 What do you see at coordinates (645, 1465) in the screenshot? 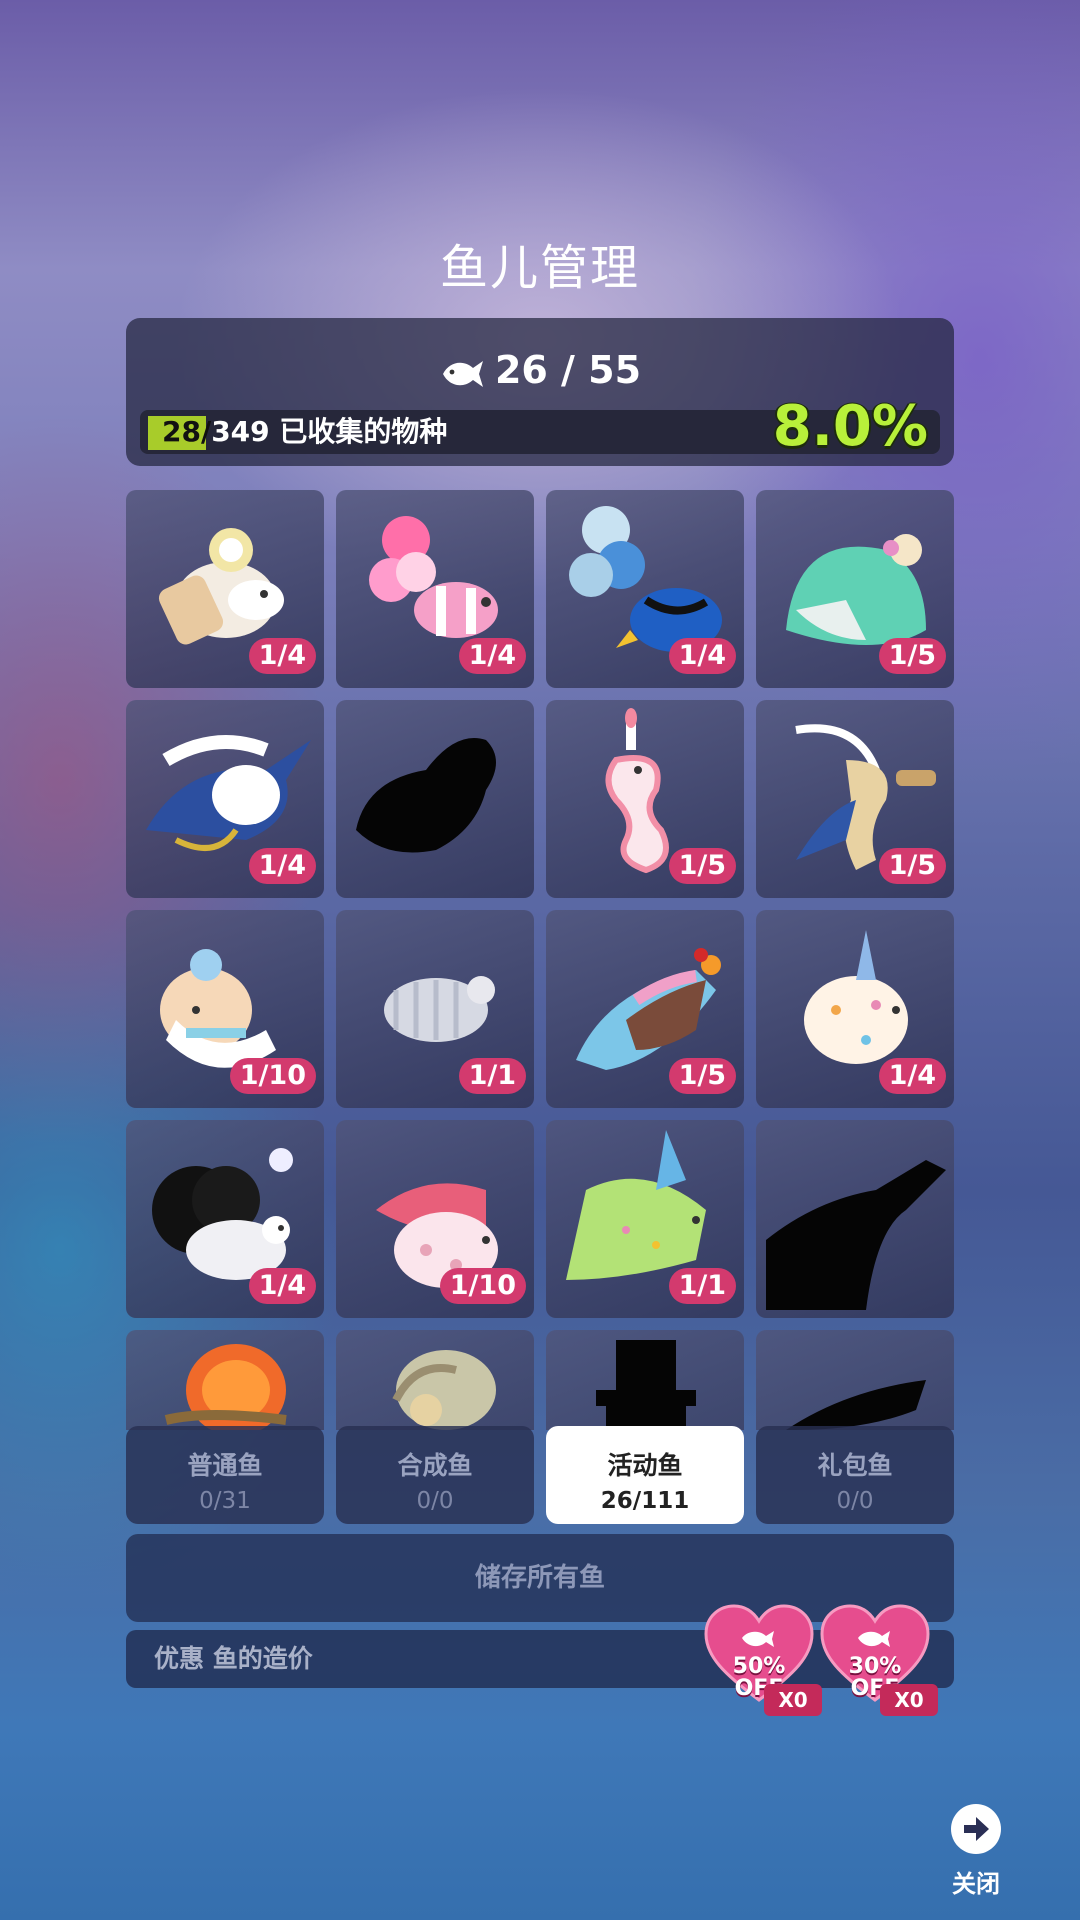
I see `tab-label: 活动鱼` at bounding box center [645, 1465].